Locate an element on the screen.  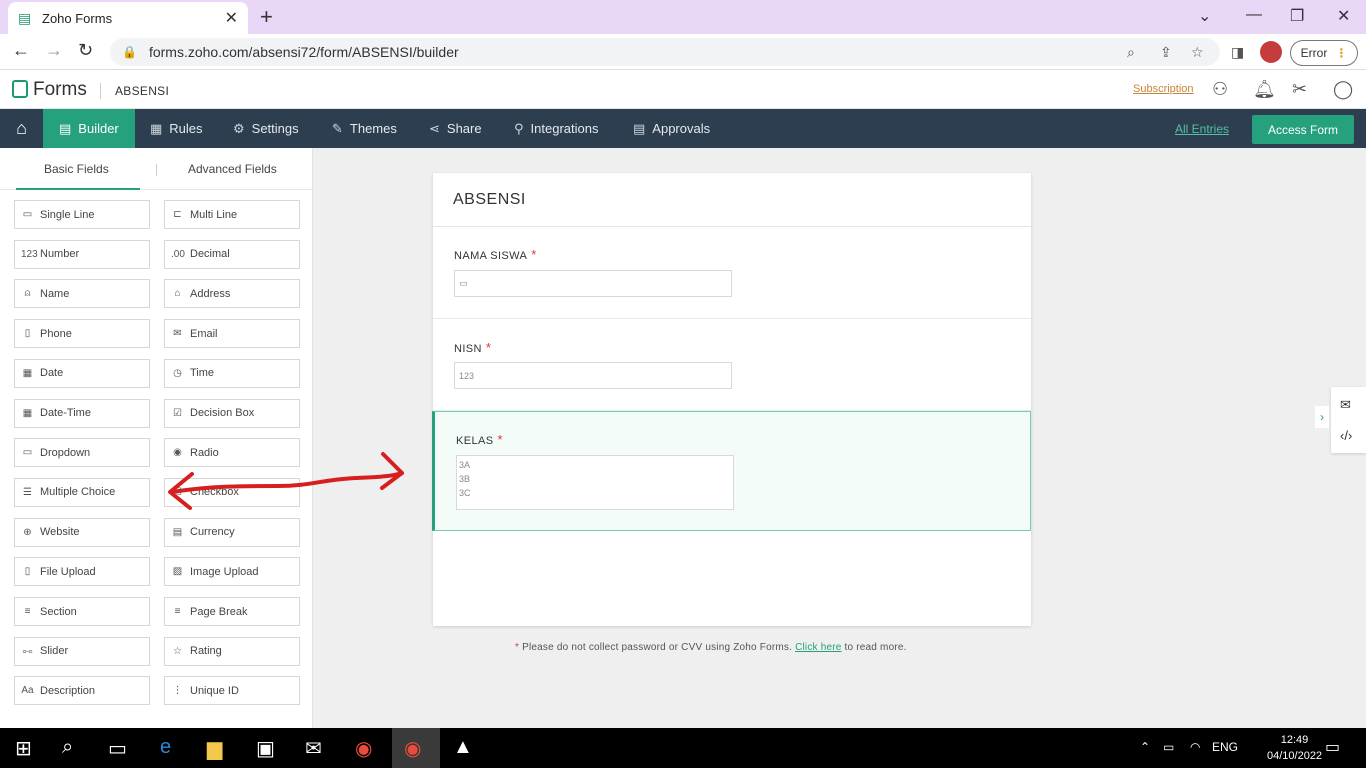
battery-icon: ▭ is located at coordinates (1168, 747).